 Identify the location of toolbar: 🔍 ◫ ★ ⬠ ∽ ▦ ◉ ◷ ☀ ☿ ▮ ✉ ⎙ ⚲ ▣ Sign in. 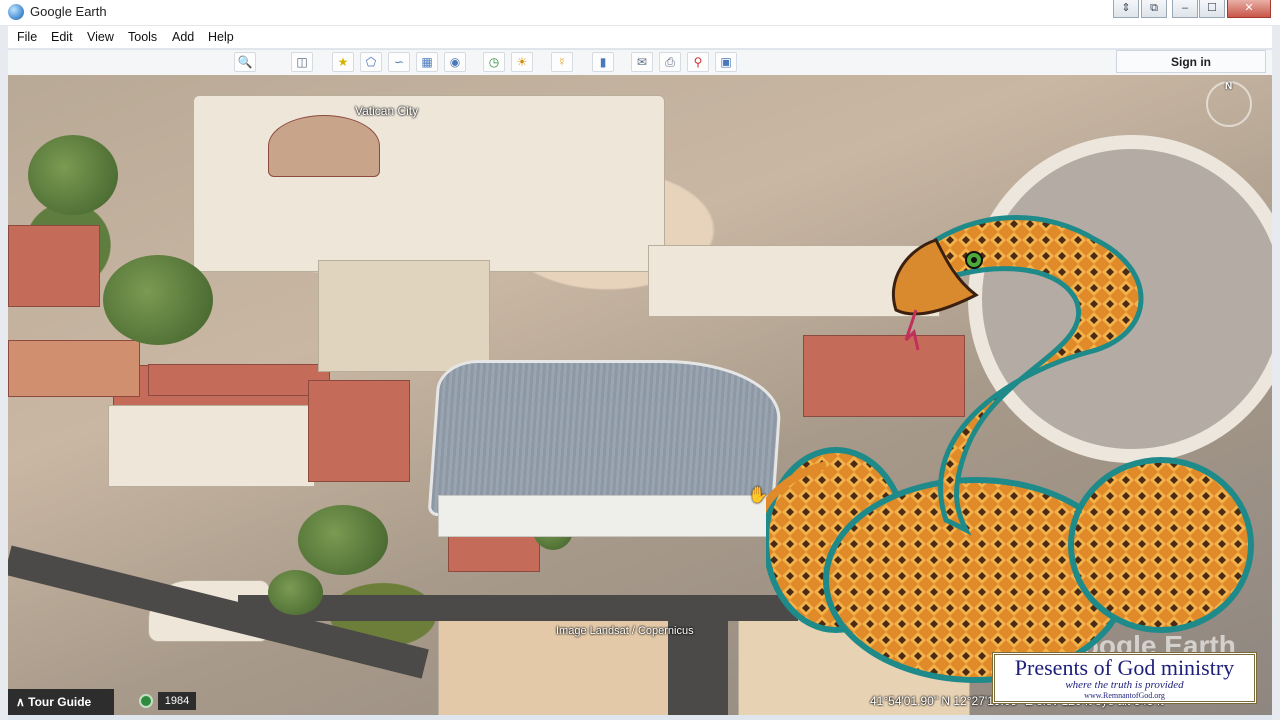
(640, 62).